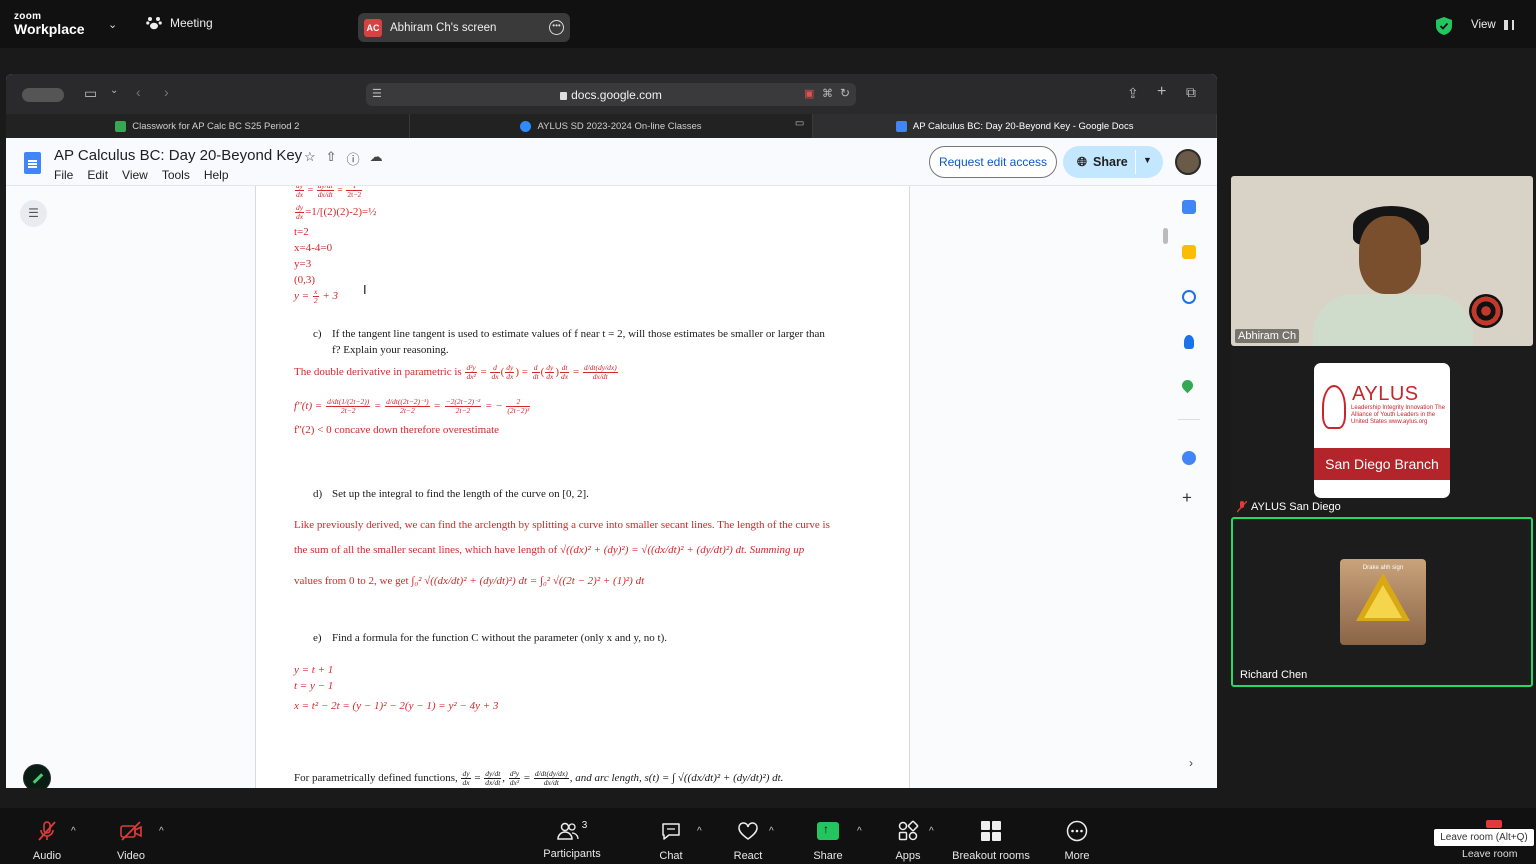  What do you see at coordinates (104, 175) in the screenshot?
I see `menu-edit: Edit` at bounding box center [104, 175].